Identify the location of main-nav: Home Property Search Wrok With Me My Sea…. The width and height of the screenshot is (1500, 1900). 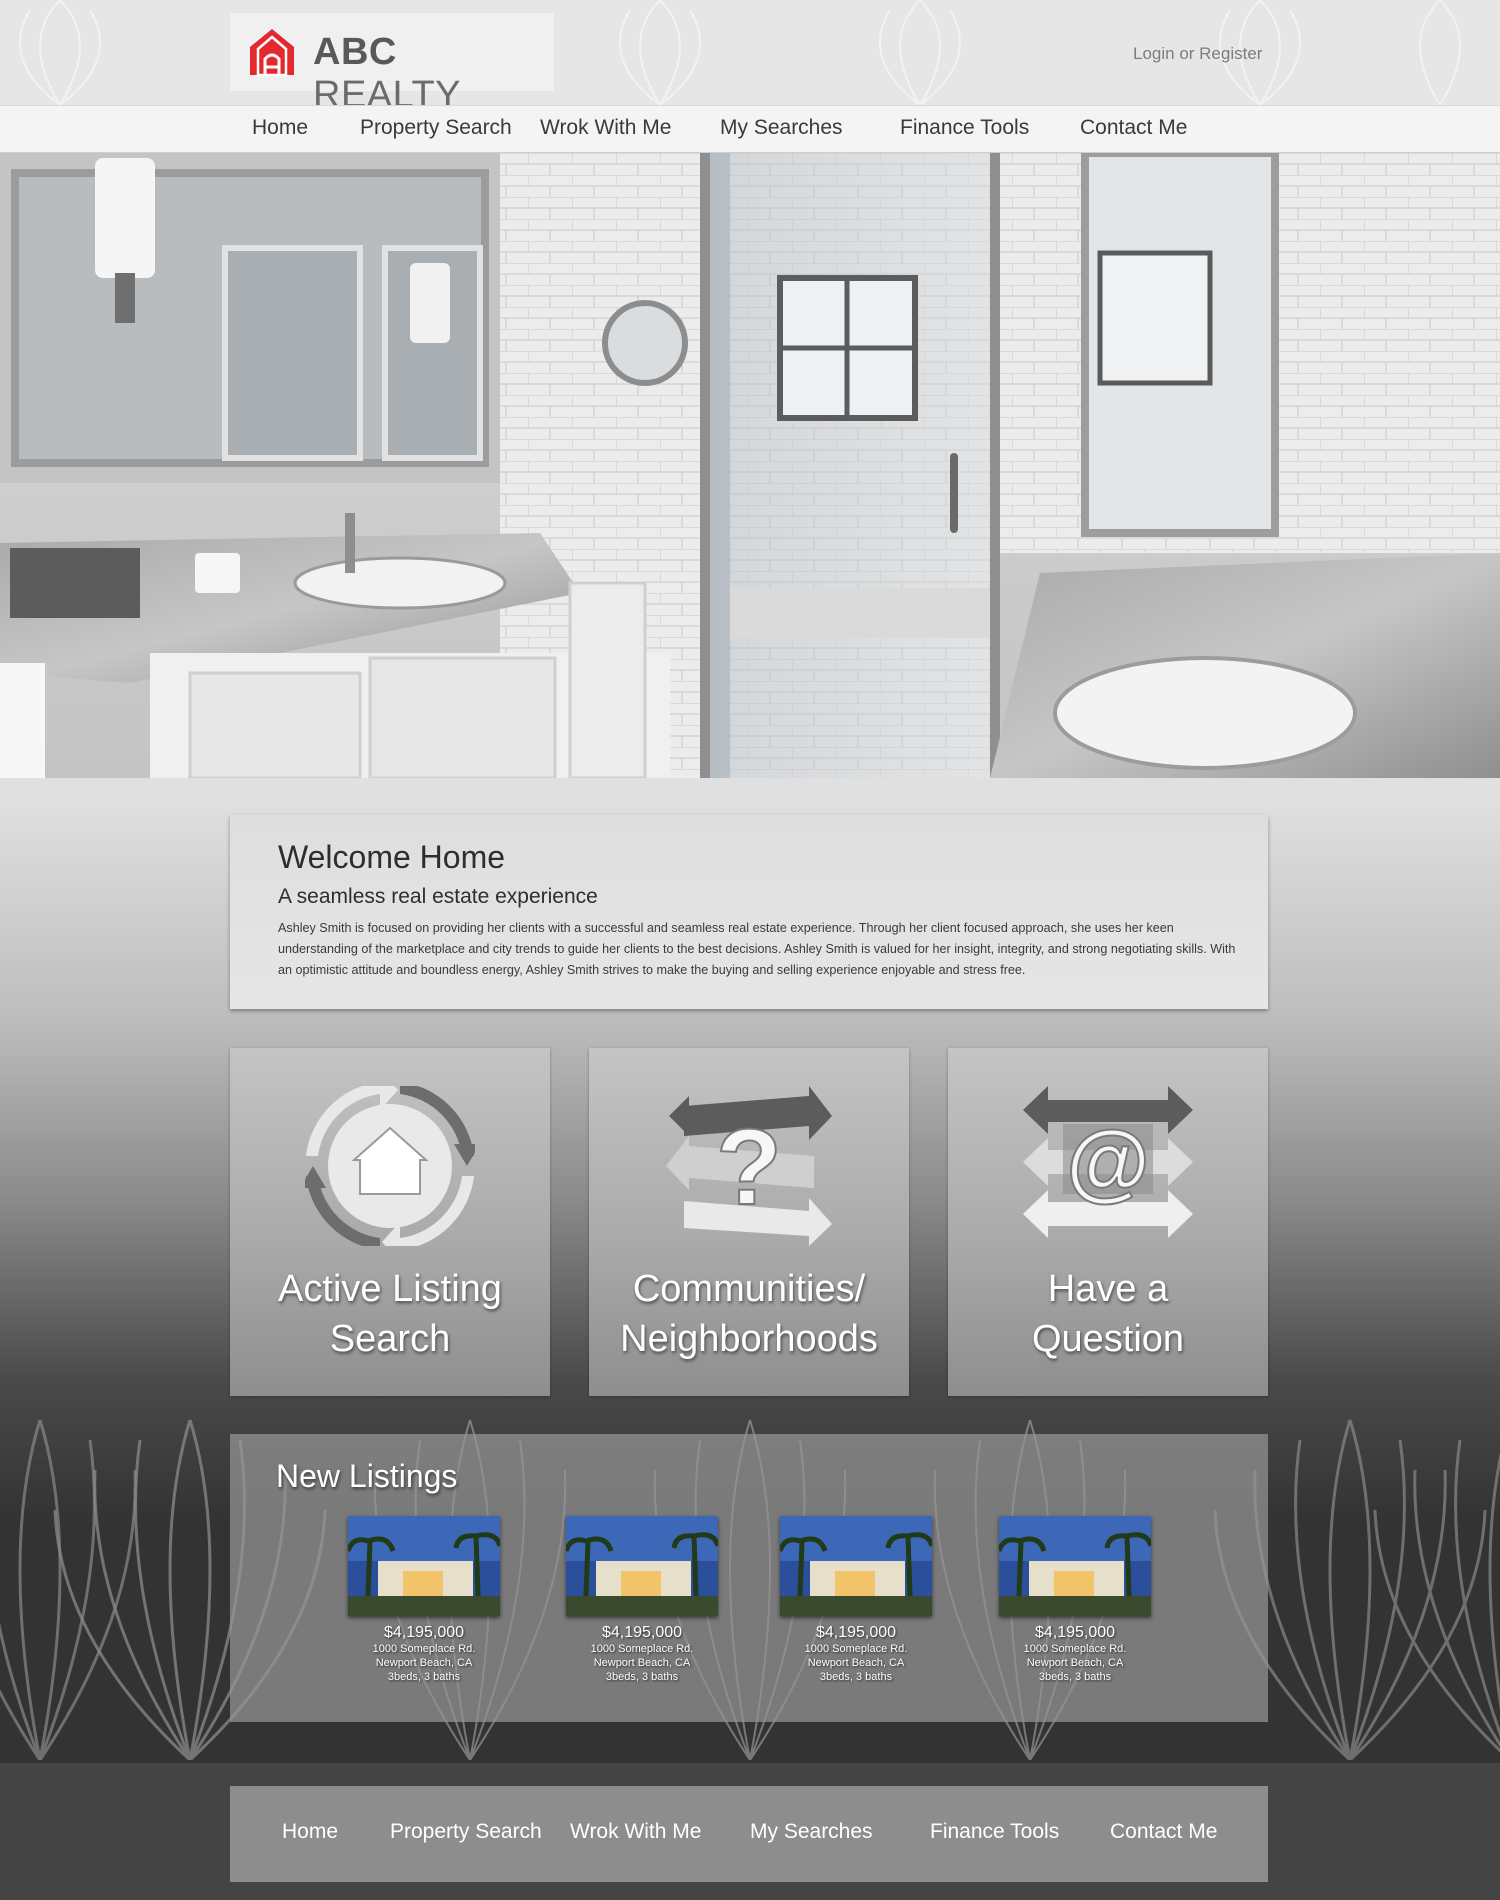
(750, 129).